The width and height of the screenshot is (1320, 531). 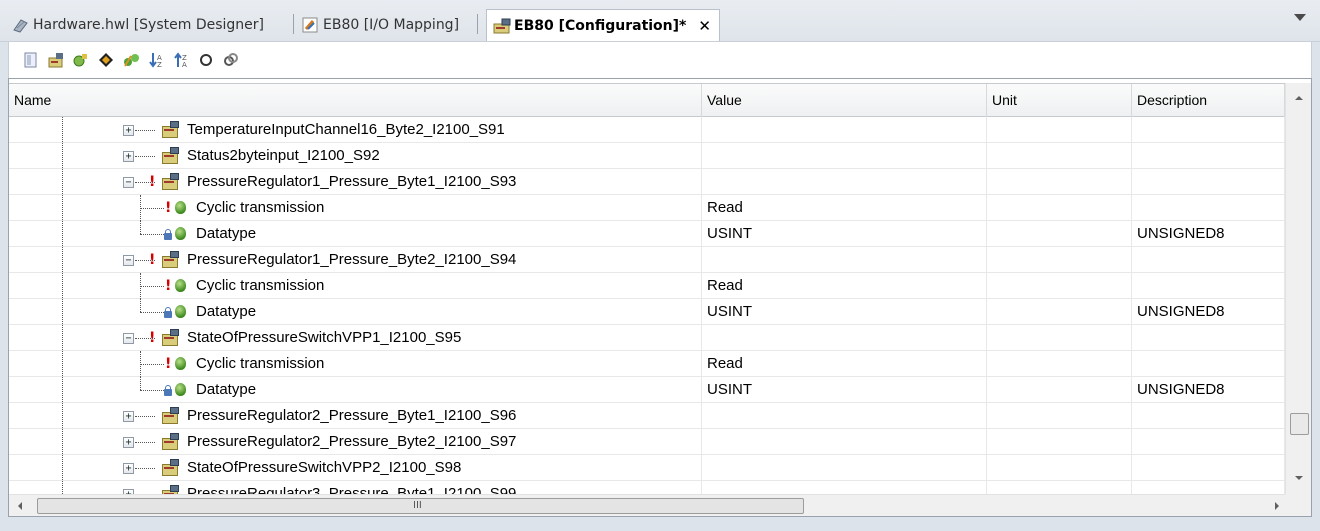 I want to click on scroll-right-icon, so click(x=1277, y=506).